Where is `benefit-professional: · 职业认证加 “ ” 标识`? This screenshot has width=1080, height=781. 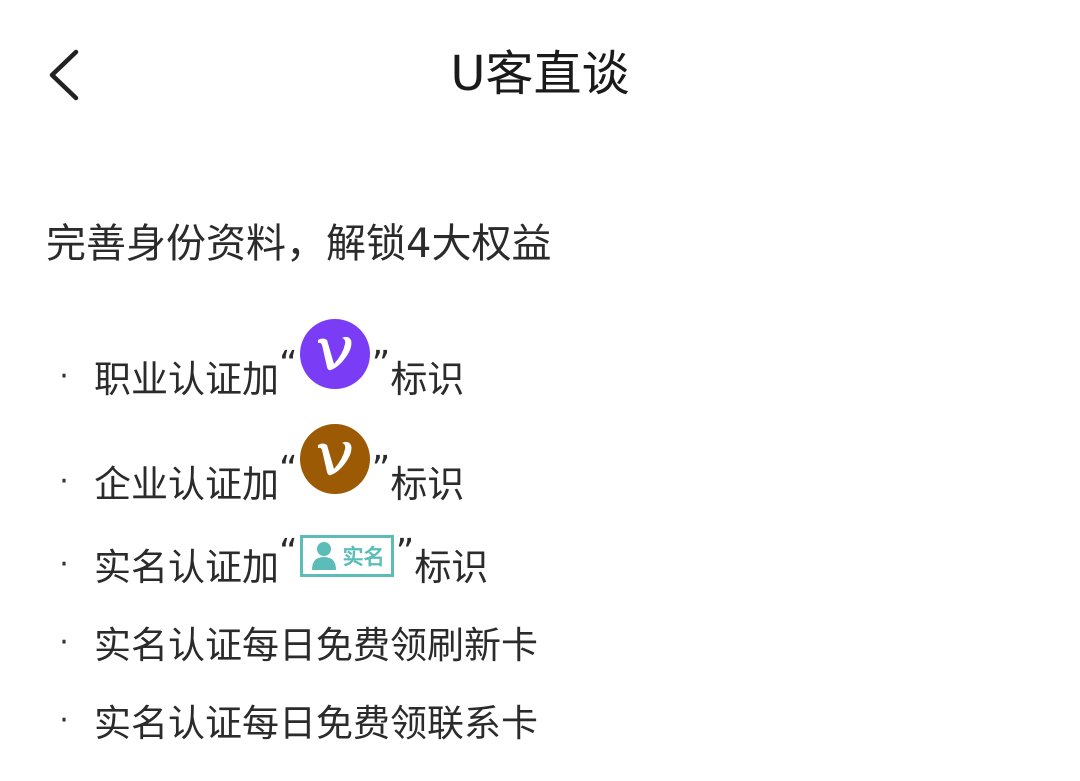 benefit-professional: · 职业认证加 “ ” 标识 is located at coordinates (255, 362).